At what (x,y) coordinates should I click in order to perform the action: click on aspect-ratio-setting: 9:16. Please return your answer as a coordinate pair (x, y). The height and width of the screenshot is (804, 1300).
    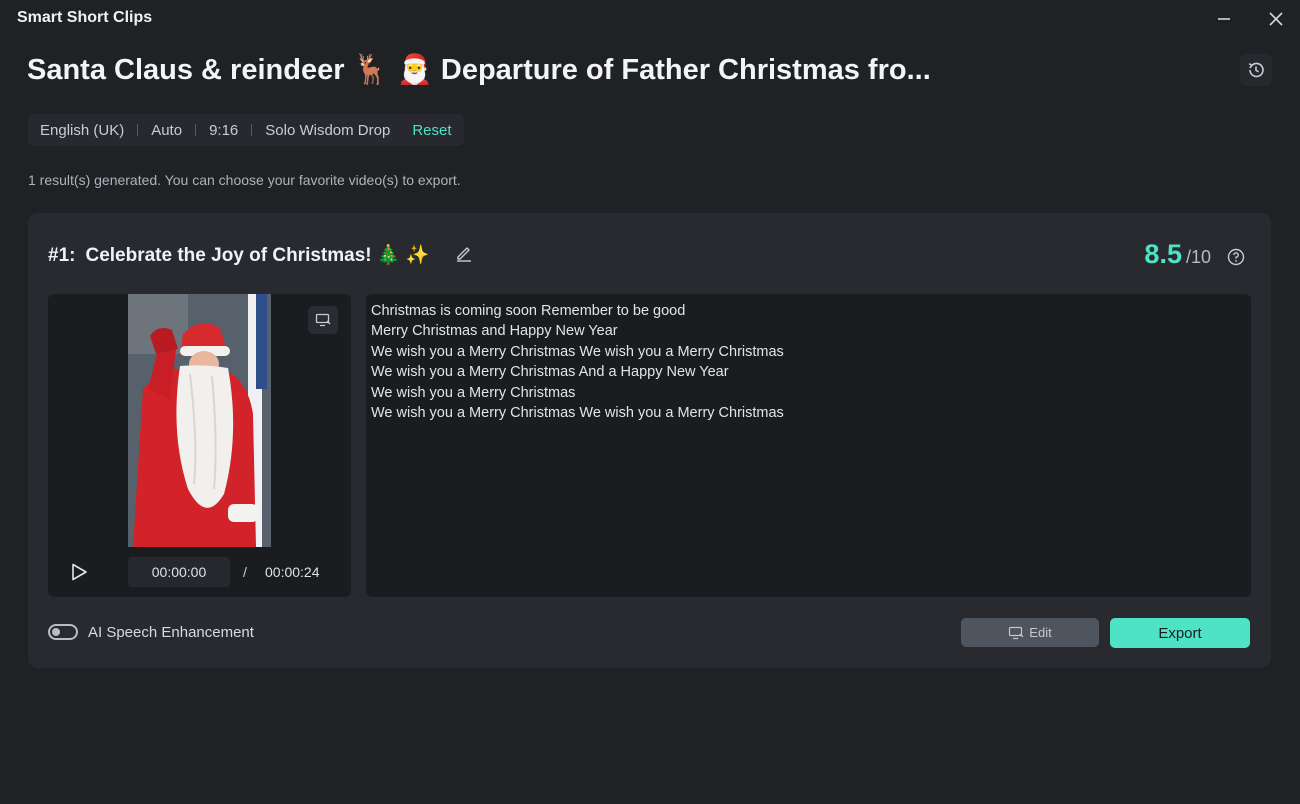
    Looking at the image, I should click on (223, 130).